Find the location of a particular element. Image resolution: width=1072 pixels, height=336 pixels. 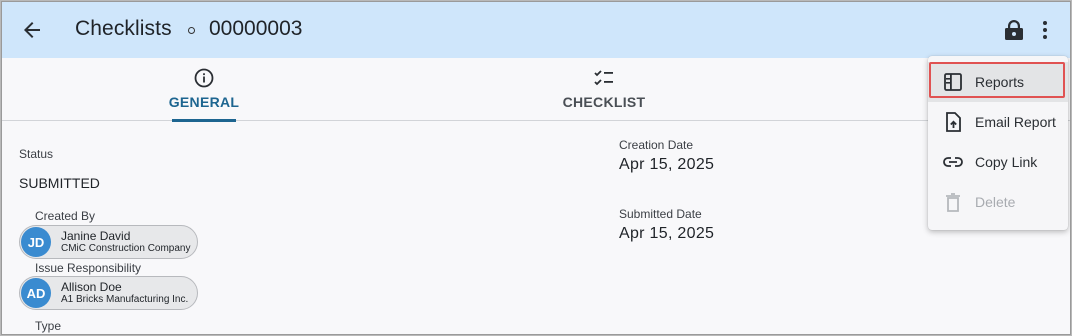

title-separator-icon is located at coordinates (191, 30).